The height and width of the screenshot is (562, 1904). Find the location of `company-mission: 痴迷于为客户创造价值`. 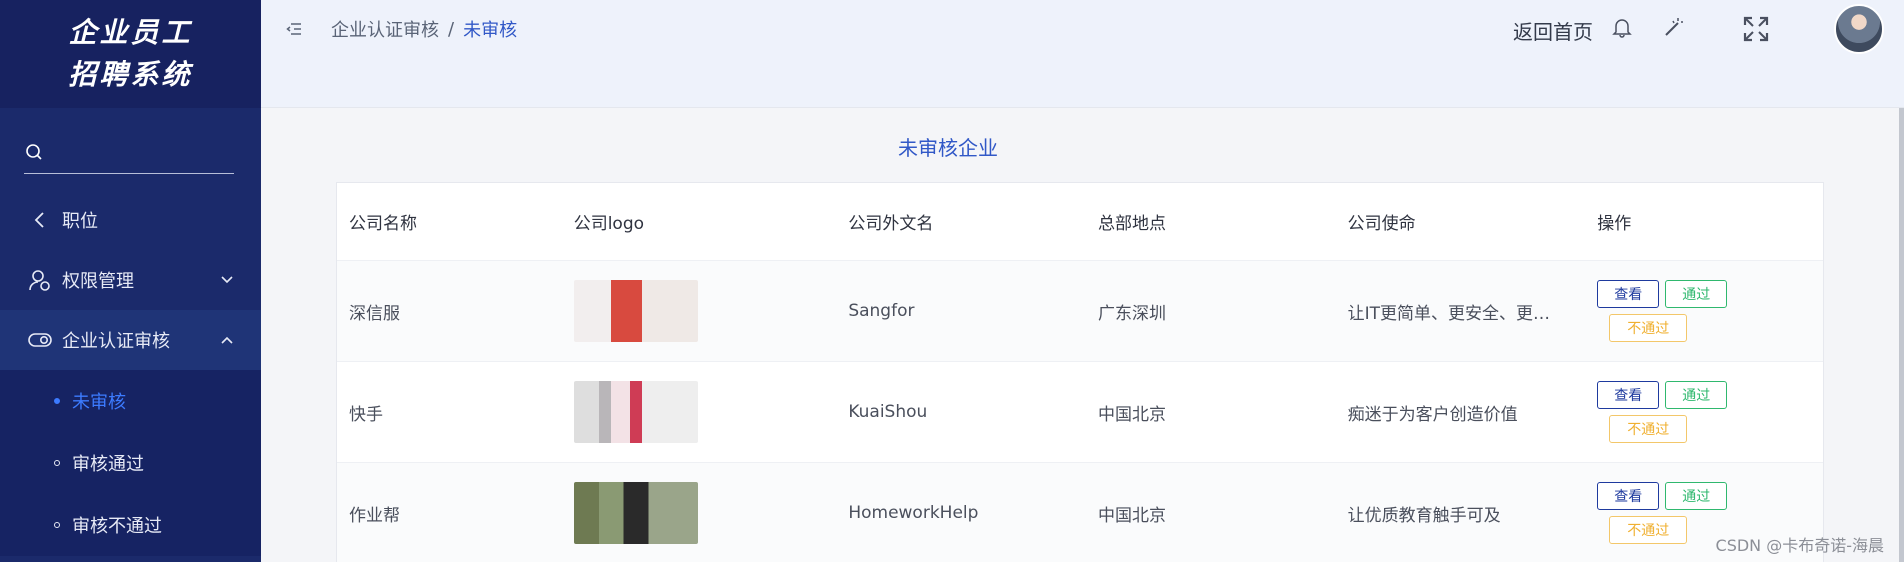

company-mission: 痴迷于为客户创造价值 is located at coordinates (1432, 414).